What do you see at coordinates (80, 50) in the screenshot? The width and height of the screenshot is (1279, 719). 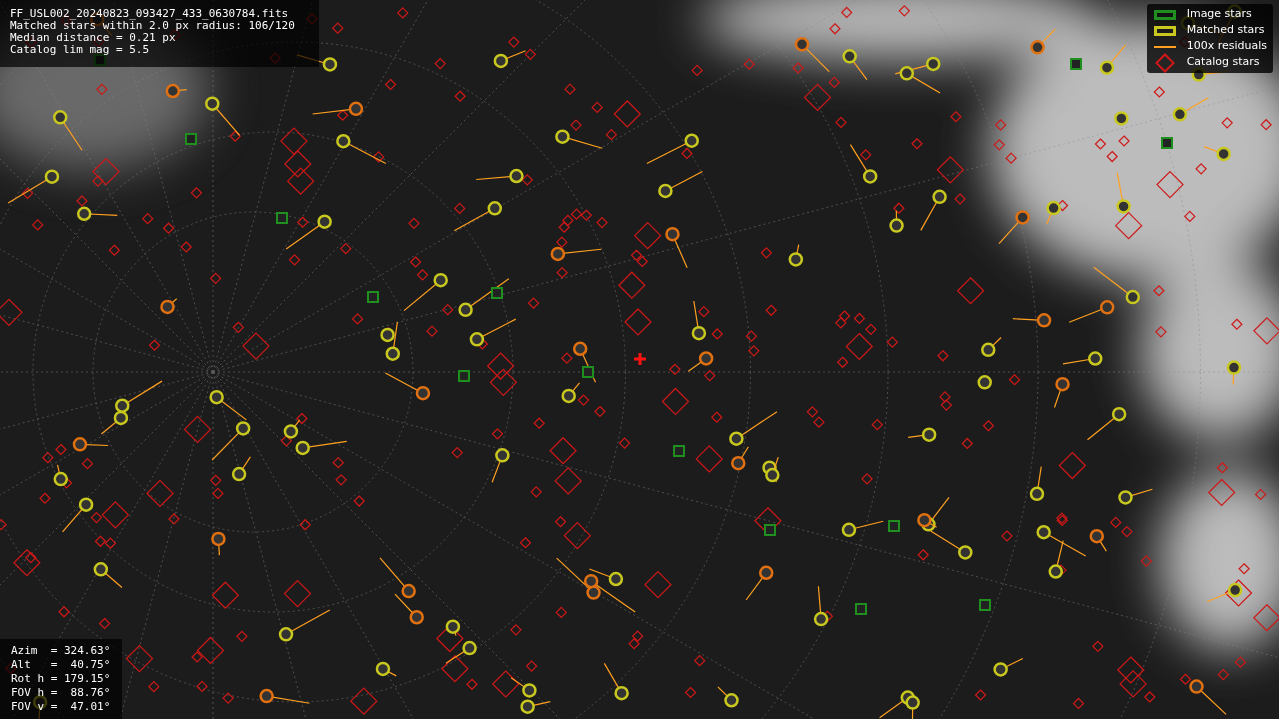 I see `info-line: Catalog lim mag = 5.5` at bounding box center [80, 50].